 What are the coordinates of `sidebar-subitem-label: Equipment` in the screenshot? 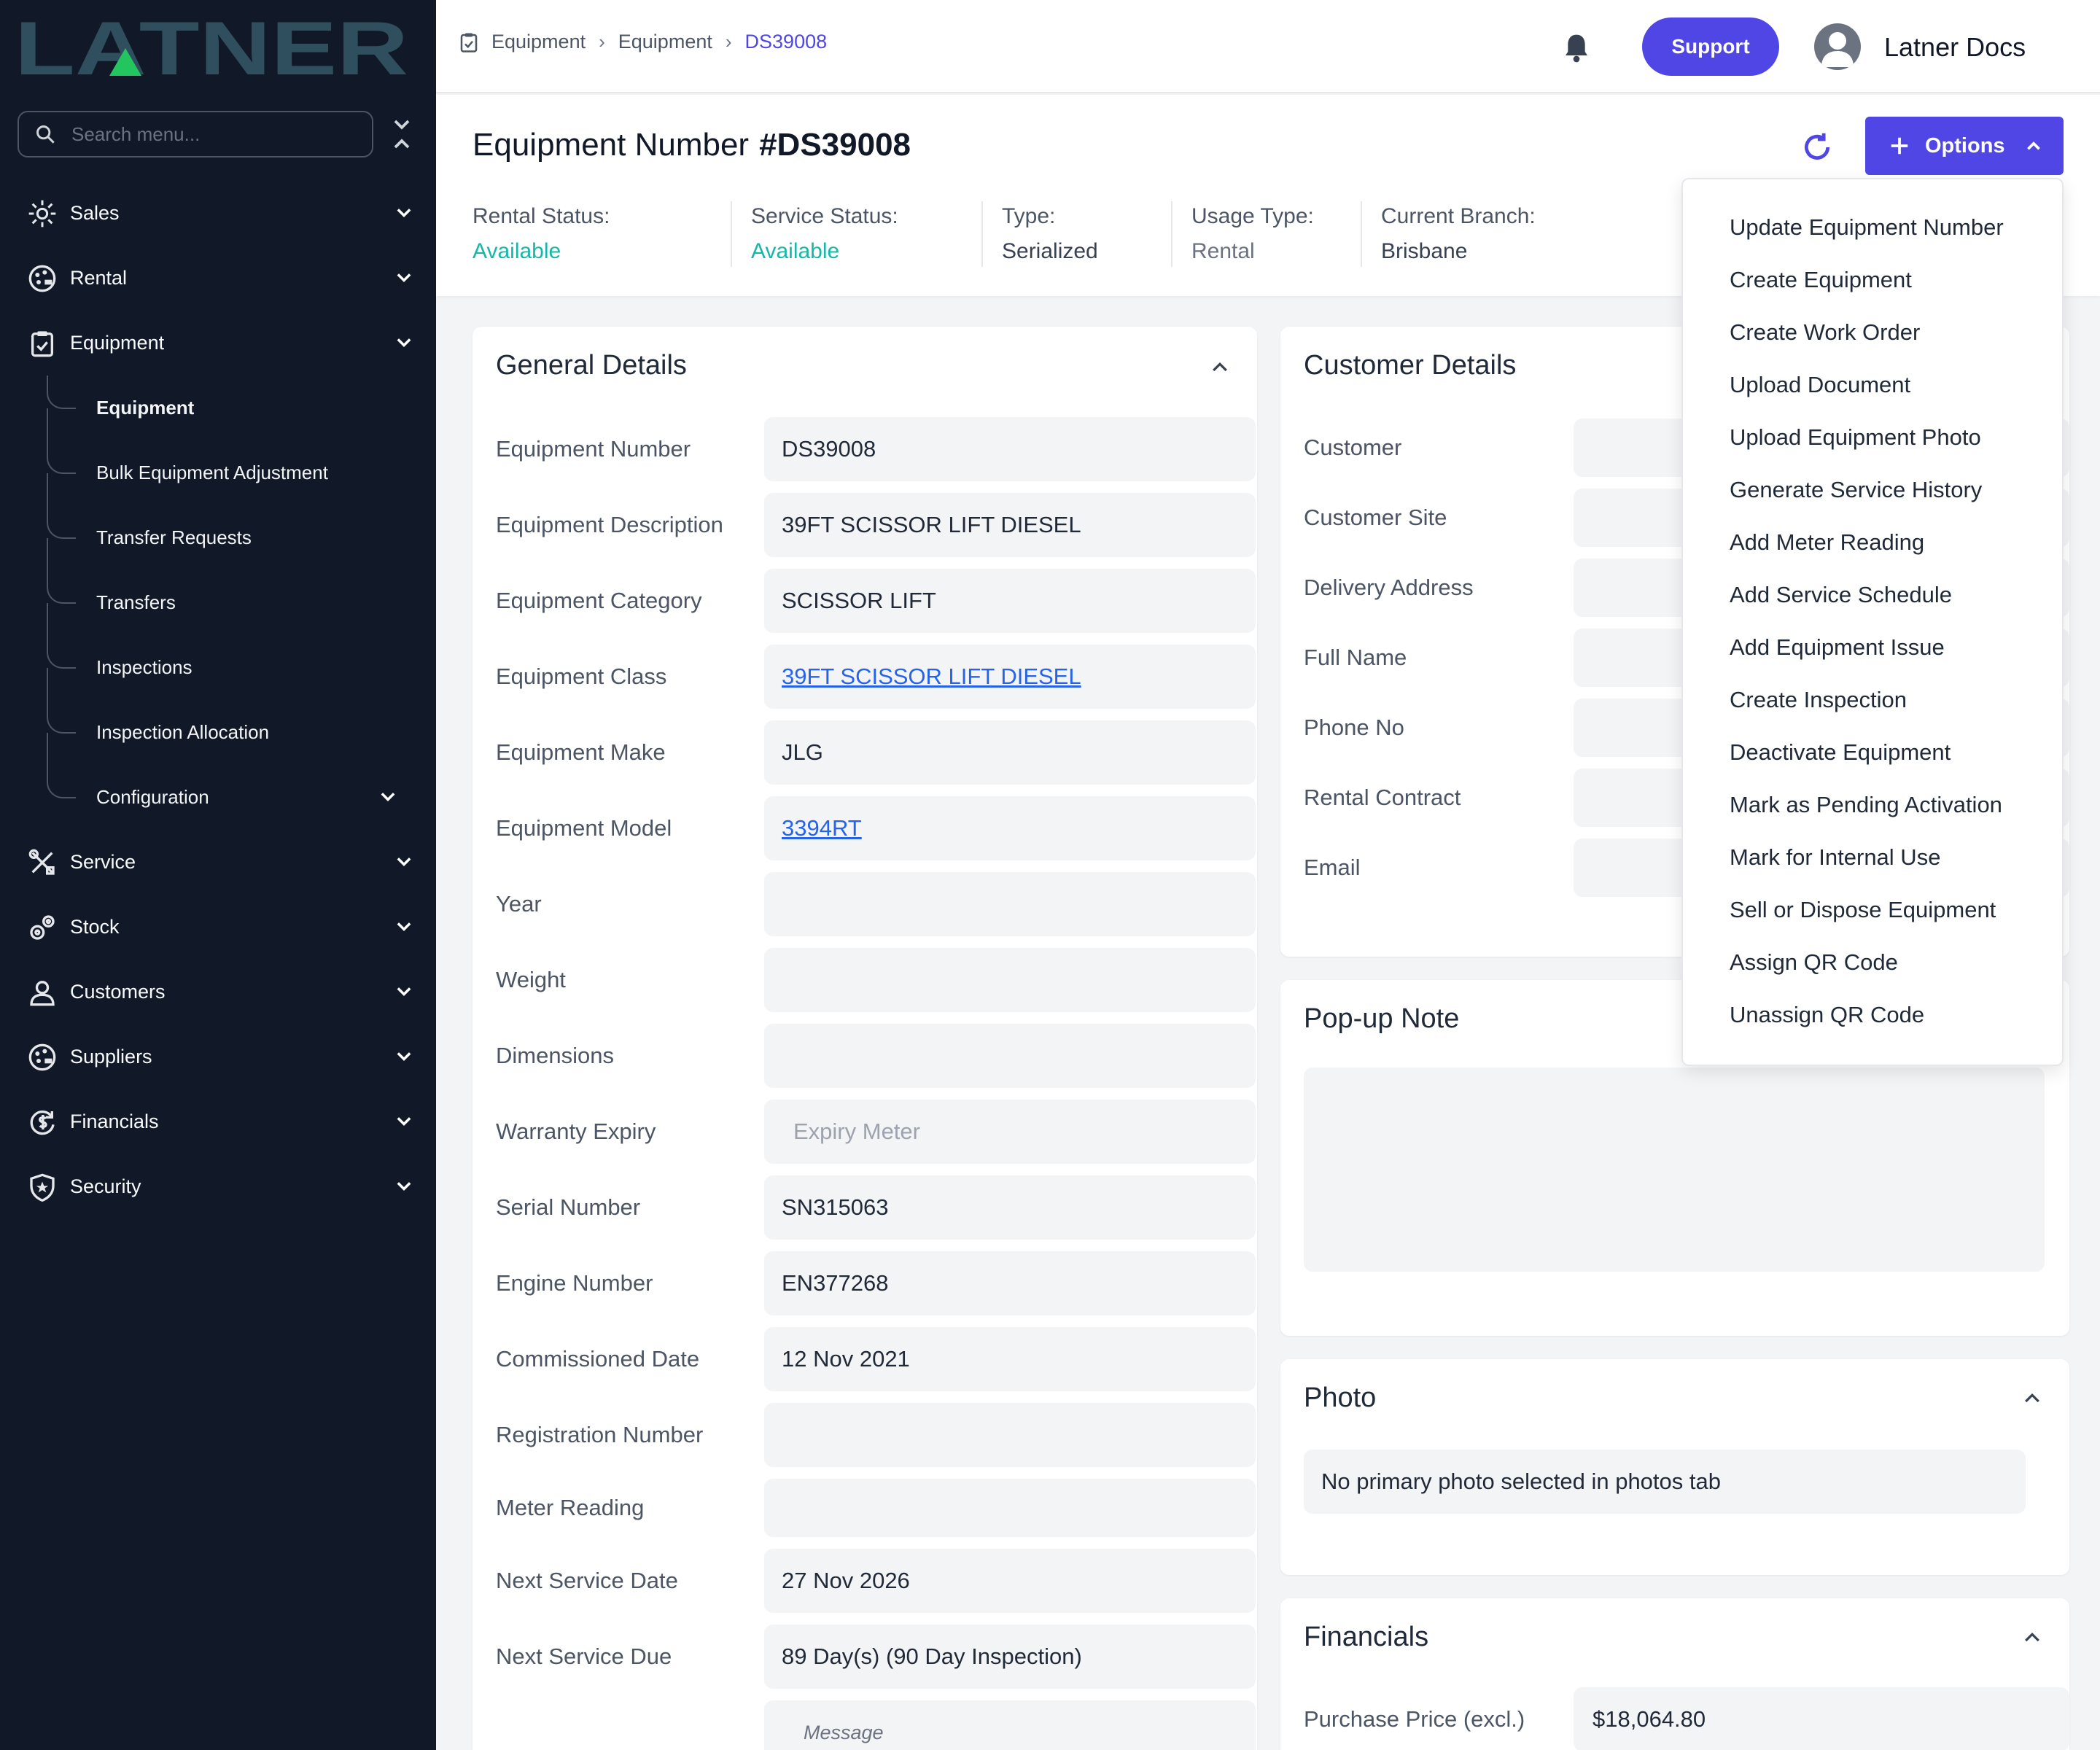 It's located at (145, 408).